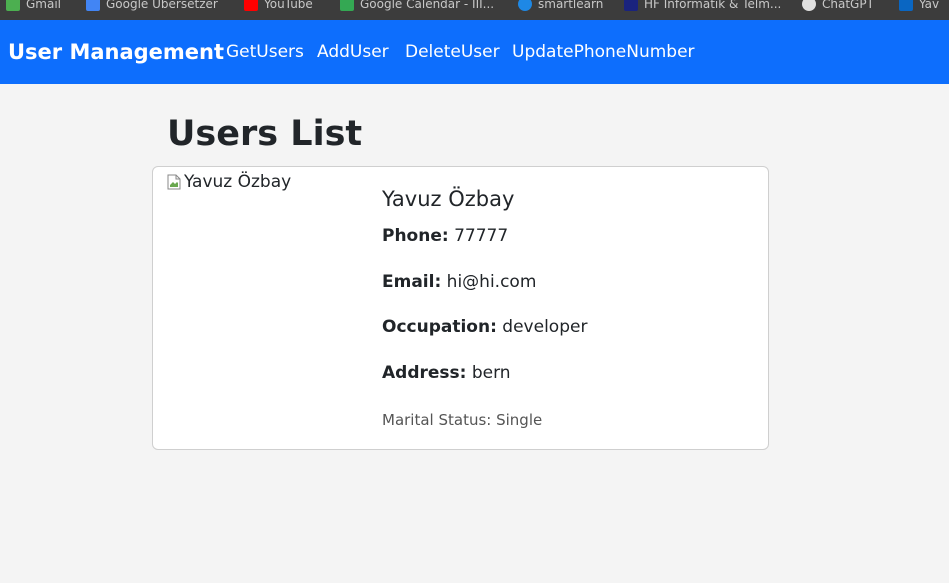  Describe the element at coordinates (251, 5) in the screenshot. I see `youtube-icon` at that location.